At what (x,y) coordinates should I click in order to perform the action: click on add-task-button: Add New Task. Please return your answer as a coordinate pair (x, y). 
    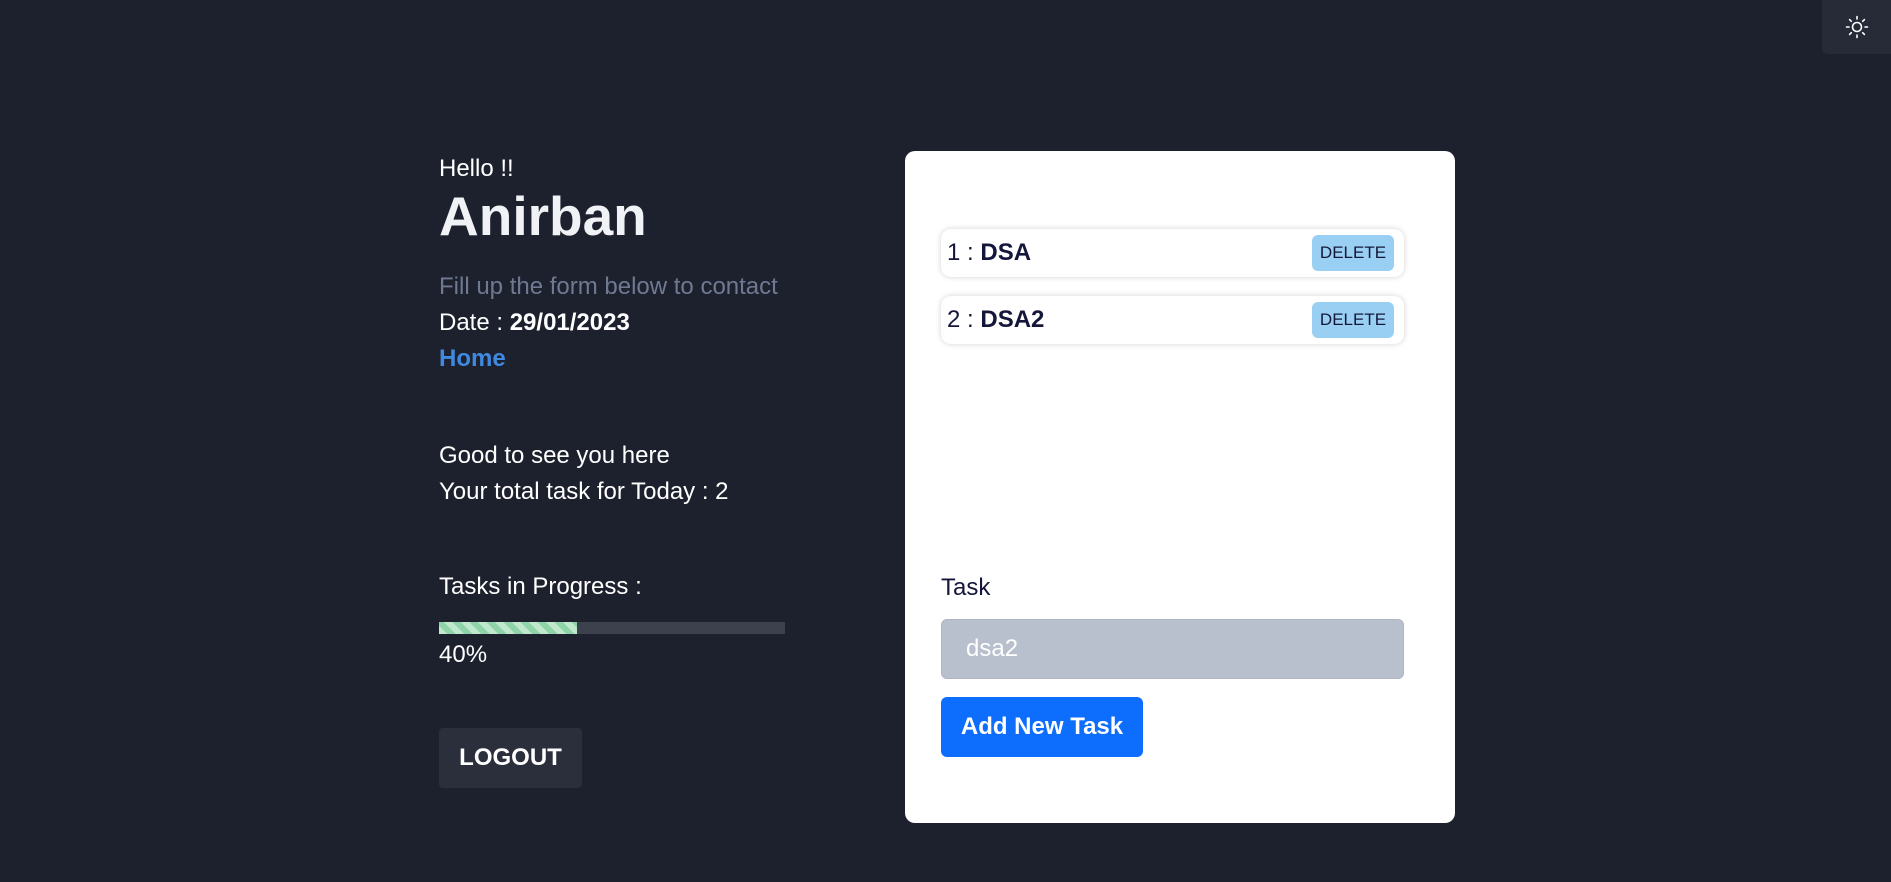
    Looking at the image, I should click on (1042, 727).